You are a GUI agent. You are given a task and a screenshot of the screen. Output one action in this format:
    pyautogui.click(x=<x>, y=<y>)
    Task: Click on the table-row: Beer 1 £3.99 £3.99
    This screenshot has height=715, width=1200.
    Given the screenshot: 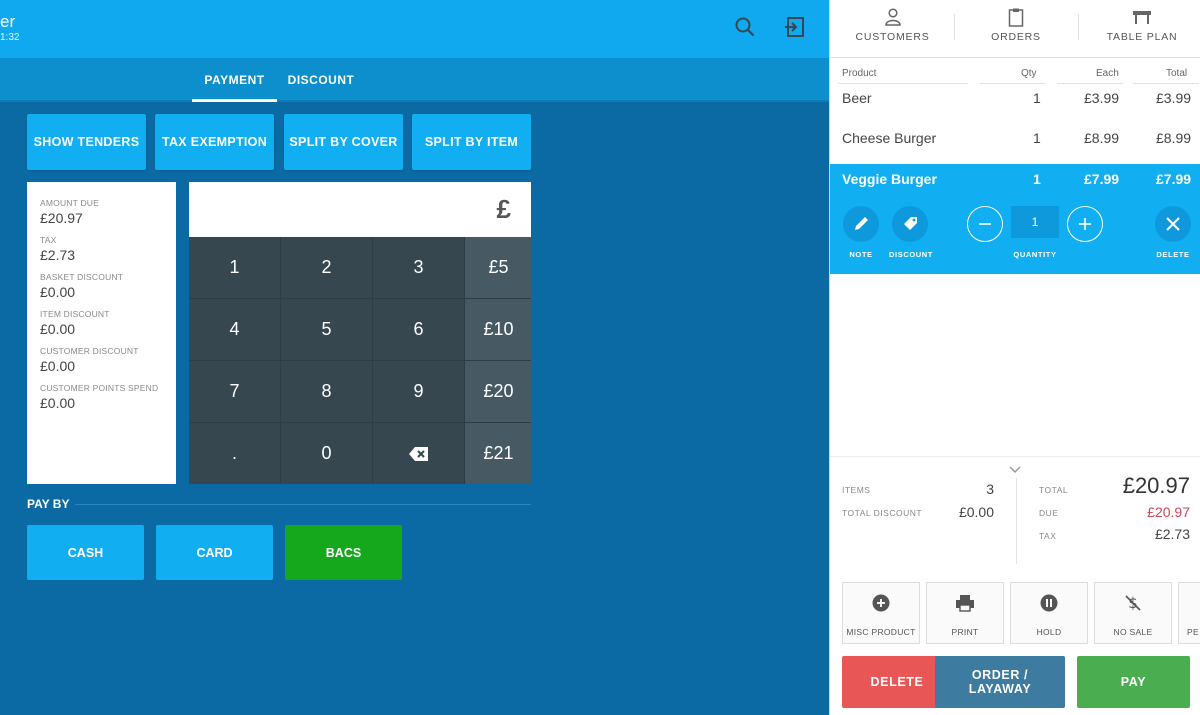 What is the action you would take?
    pyautogui.click(x=1015, y=102)
    